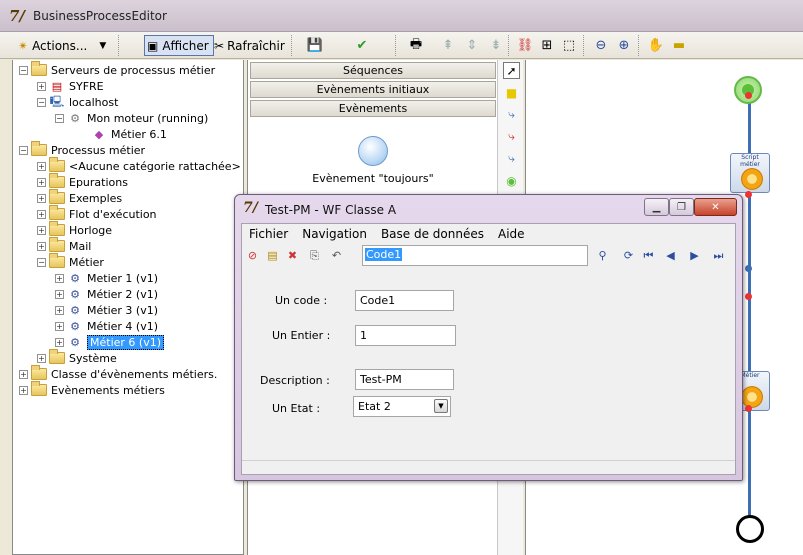  What do you see at coordinates (748, 90) in the screenshot?
I see `start-node` at bounding box center [748, 90].